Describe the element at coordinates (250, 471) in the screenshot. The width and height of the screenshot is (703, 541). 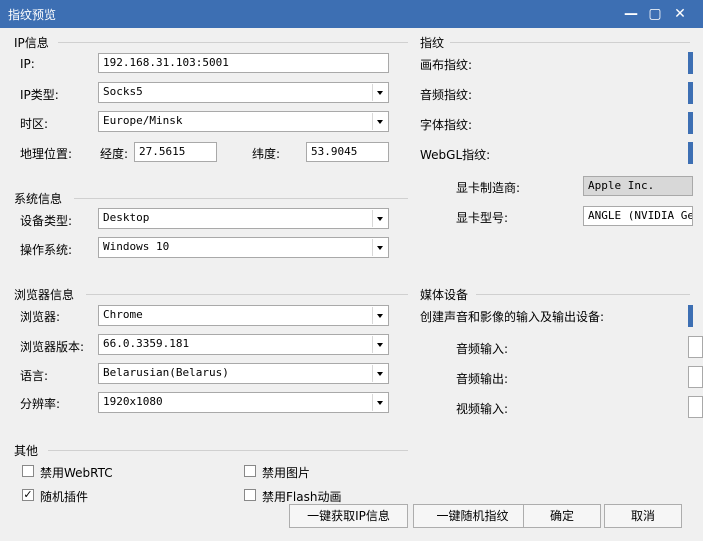
I see `images-checkbox` at that location.